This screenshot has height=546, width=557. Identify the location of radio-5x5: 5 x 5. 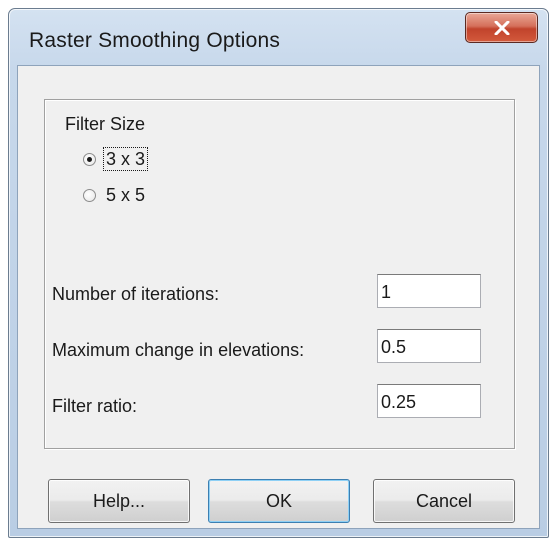
(115, 195).